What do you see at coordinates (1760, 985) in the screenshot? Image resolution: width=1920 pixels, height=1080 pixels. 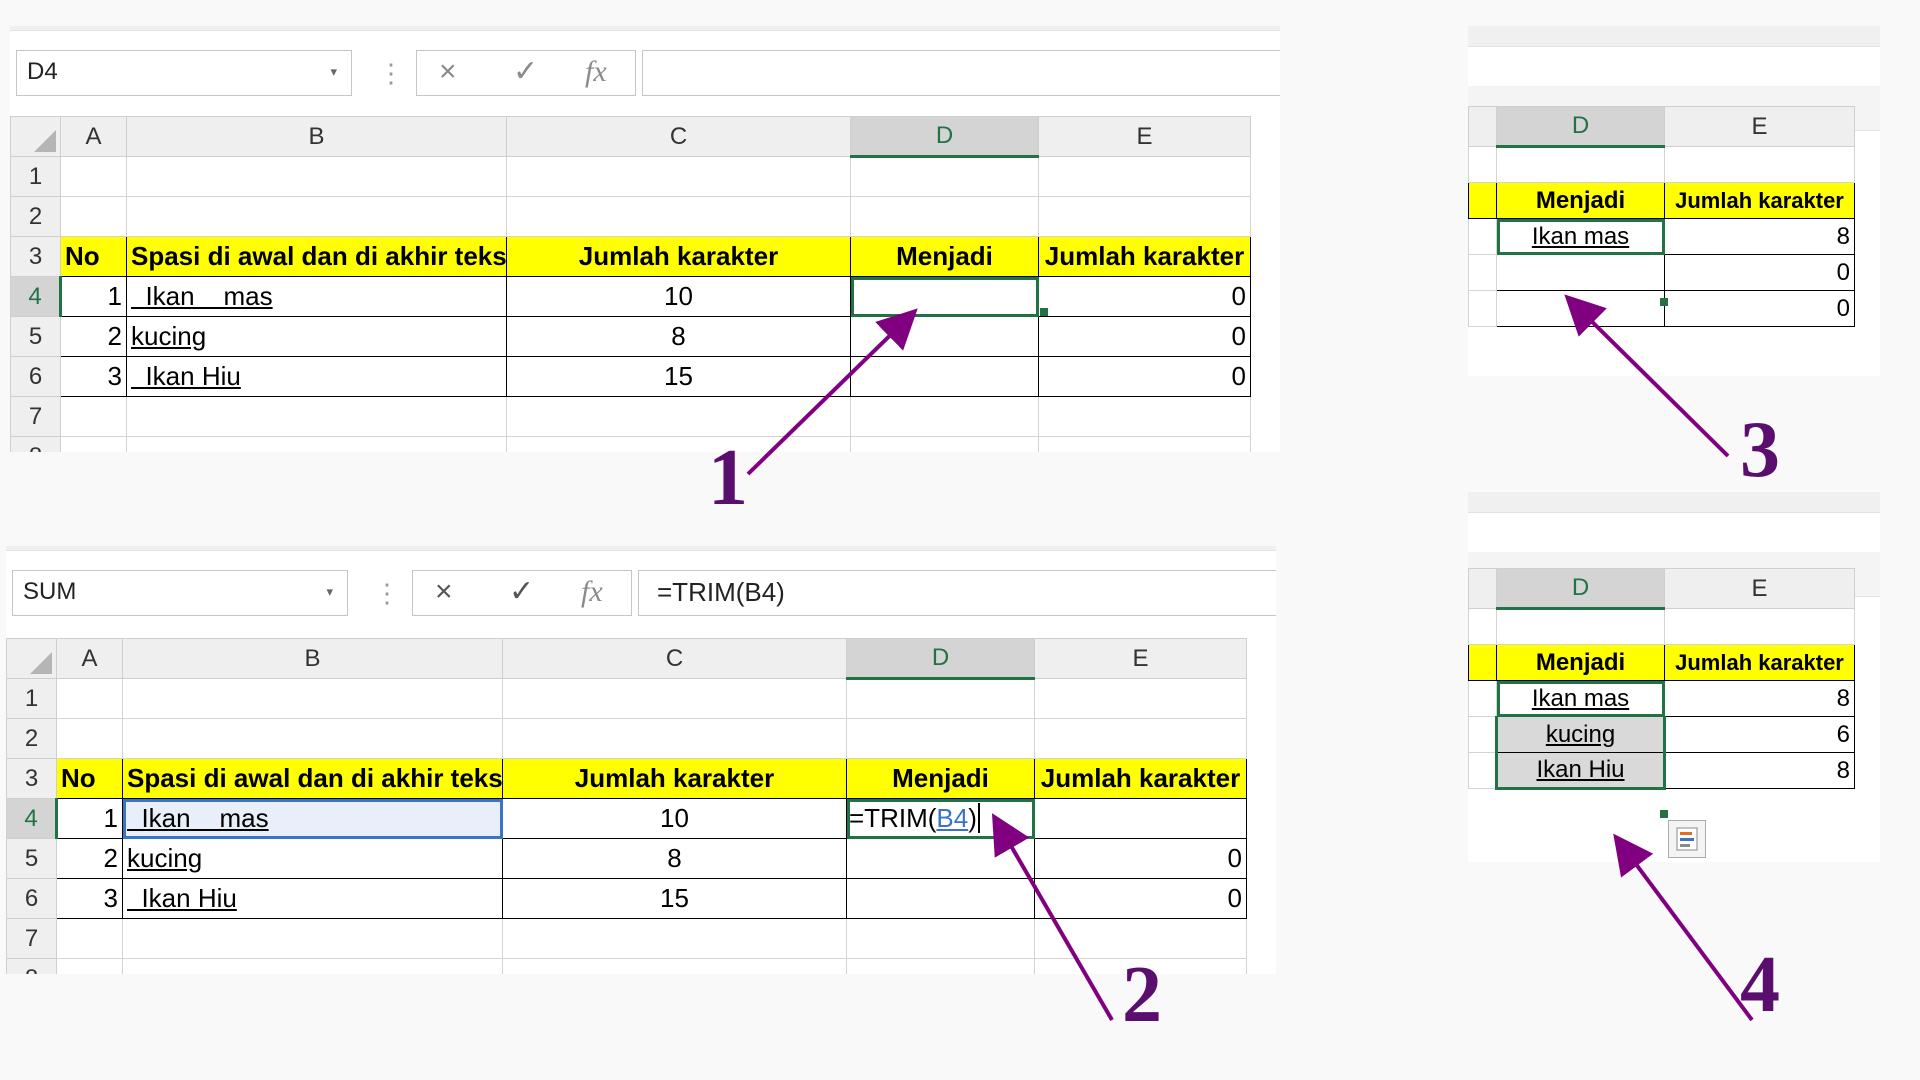 I see `step-label-4: 4` at bounding box center [1760, 985].